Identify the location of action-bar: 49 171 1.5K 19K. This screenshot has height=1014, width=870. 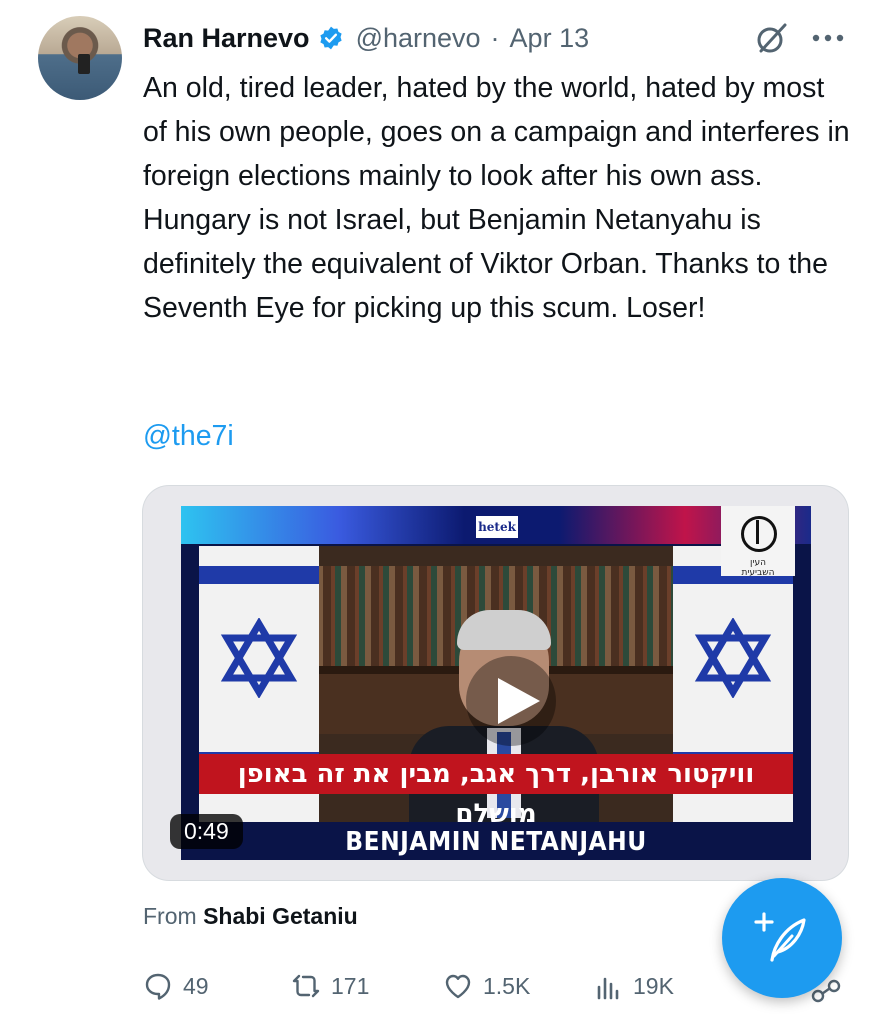
(433, 986).